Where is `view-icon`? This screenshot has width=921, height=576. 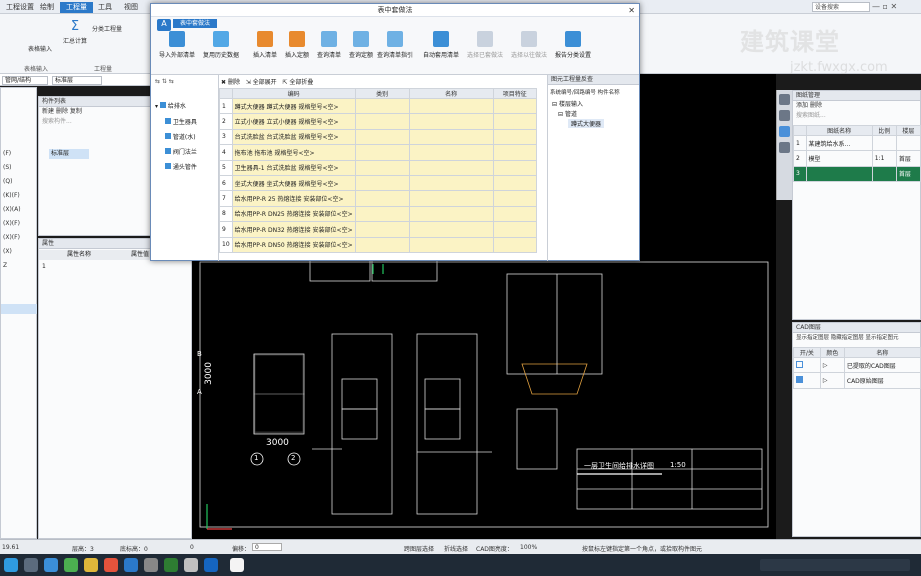
view-icon is located at coordinates (784, 131).